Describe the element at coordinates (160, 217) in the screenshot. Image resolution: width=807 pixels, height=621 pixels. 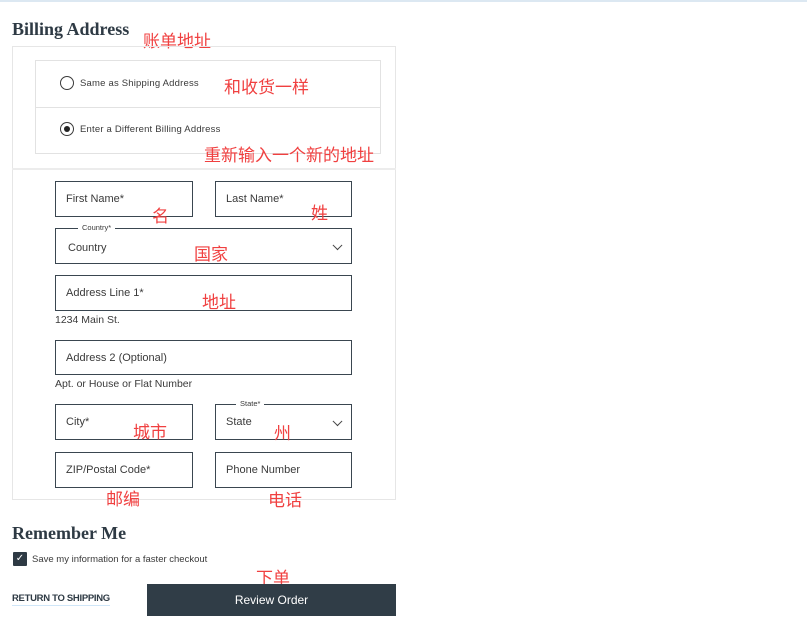
I see `annotation-first-name: 名` at that location.